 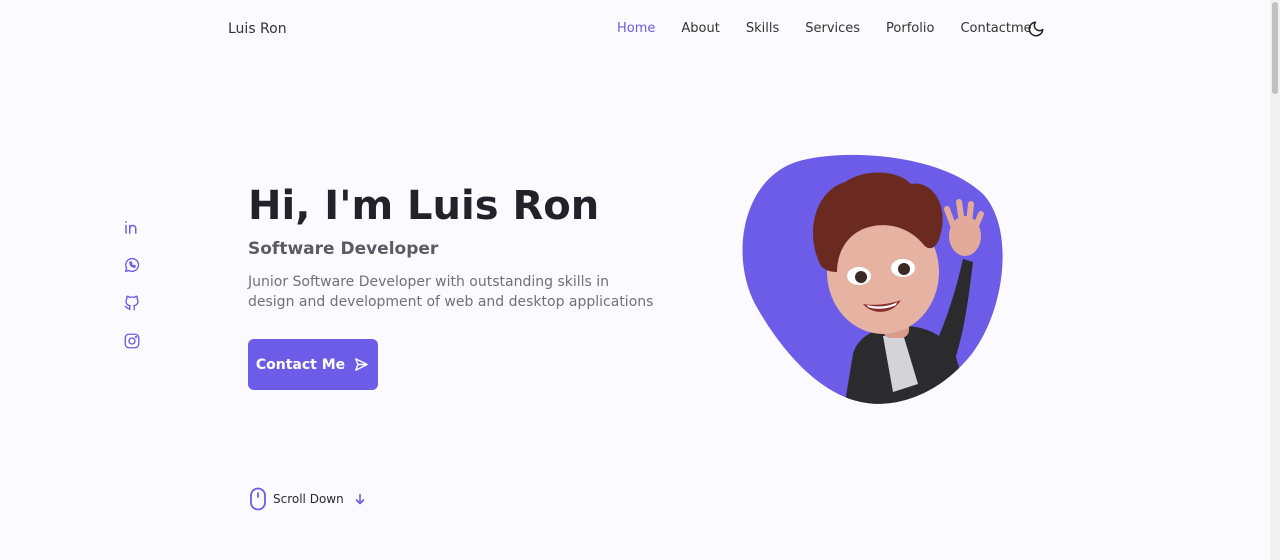 I want to click on whatsapp-icon, so click(x=132, y=265).